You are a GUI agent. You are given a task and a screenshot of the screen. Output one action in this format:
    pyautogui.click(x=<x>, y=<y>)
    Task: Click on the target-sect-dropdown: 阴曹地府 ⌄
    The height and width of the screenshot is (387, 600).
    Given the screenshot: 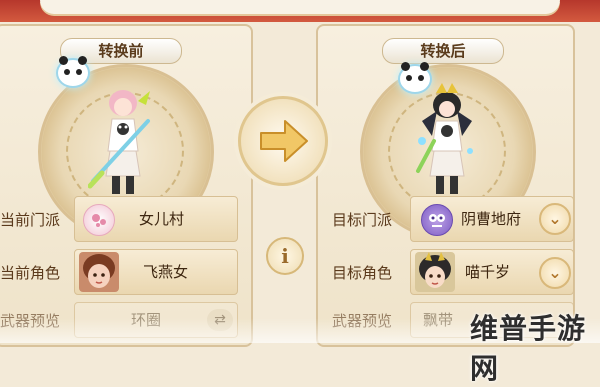 What is the action you would take?
    pyautogui.click(x=492, y=219)
    